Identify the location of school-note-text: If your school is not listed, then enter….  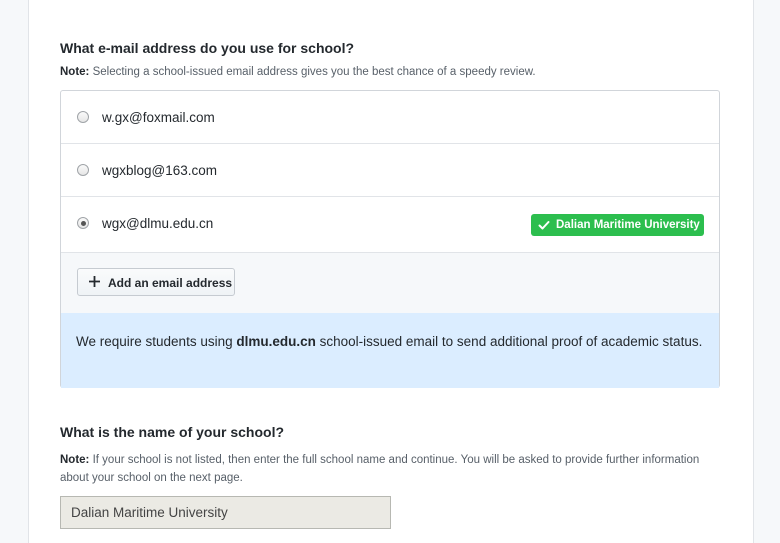
(380, 469).